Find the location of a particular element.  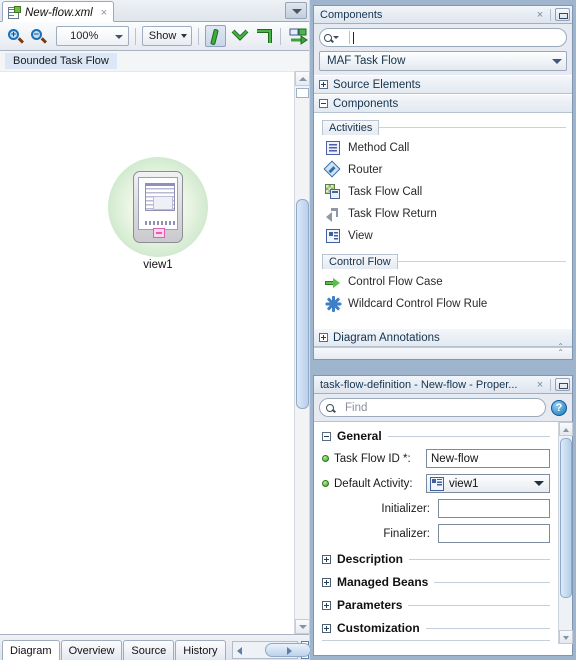

field-task-flow-id: Task Flow ID *: New-flow is located at coordinates (436, 458).